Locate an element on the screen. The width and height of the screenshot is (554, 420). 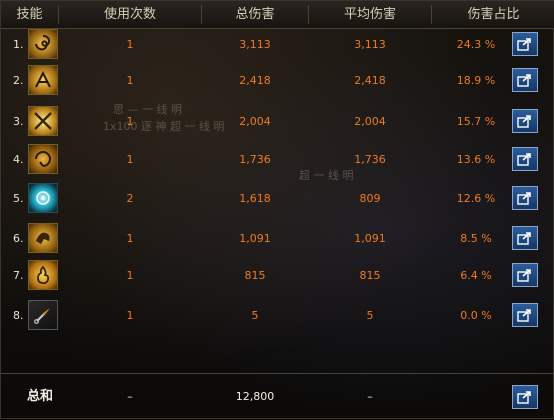
damage-share: 0.0 % is located at coordinates (476, 315).